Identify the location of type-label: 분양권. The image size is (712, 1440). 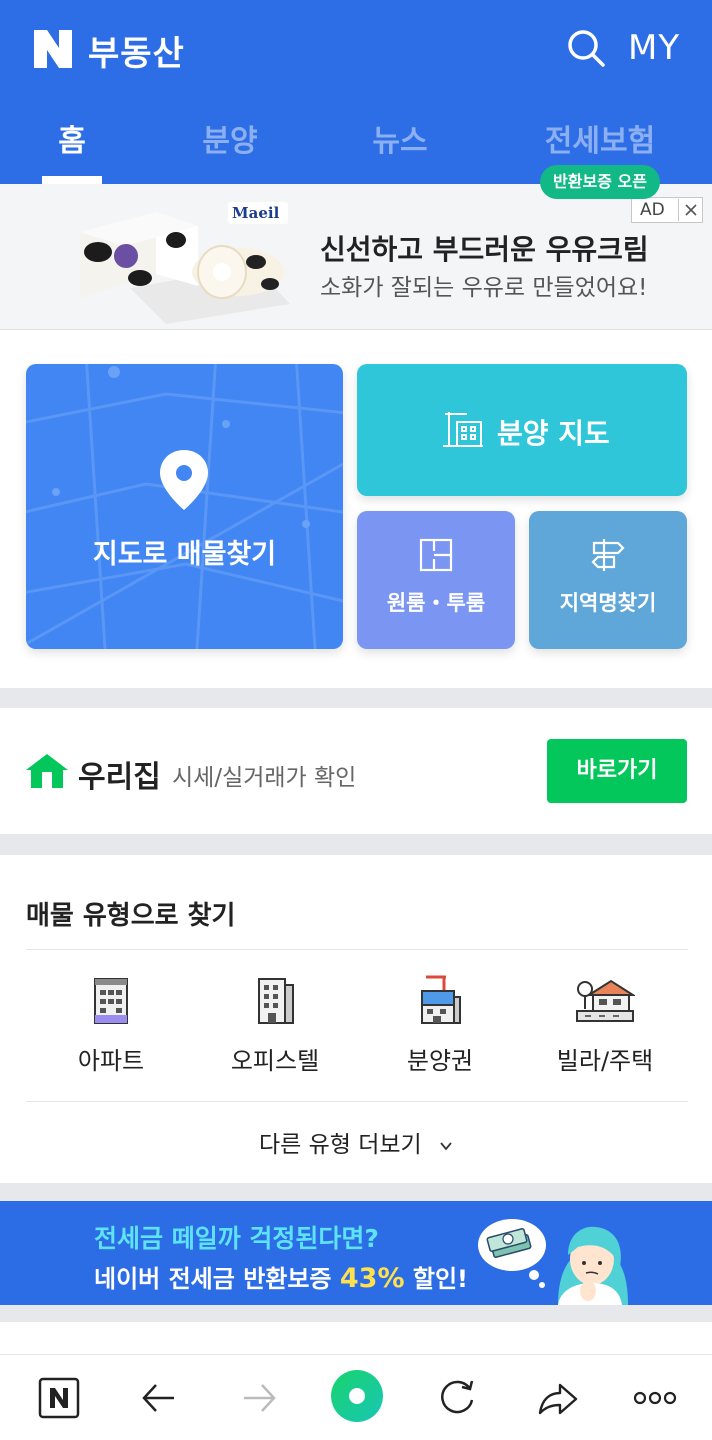
(440, 1061).